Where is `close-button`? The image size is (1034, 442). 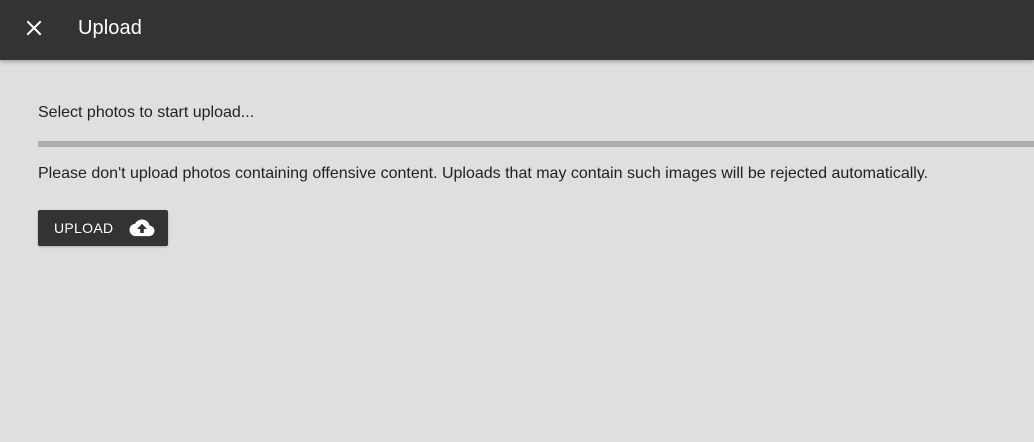 close-button is located at coordinates (34, 28).